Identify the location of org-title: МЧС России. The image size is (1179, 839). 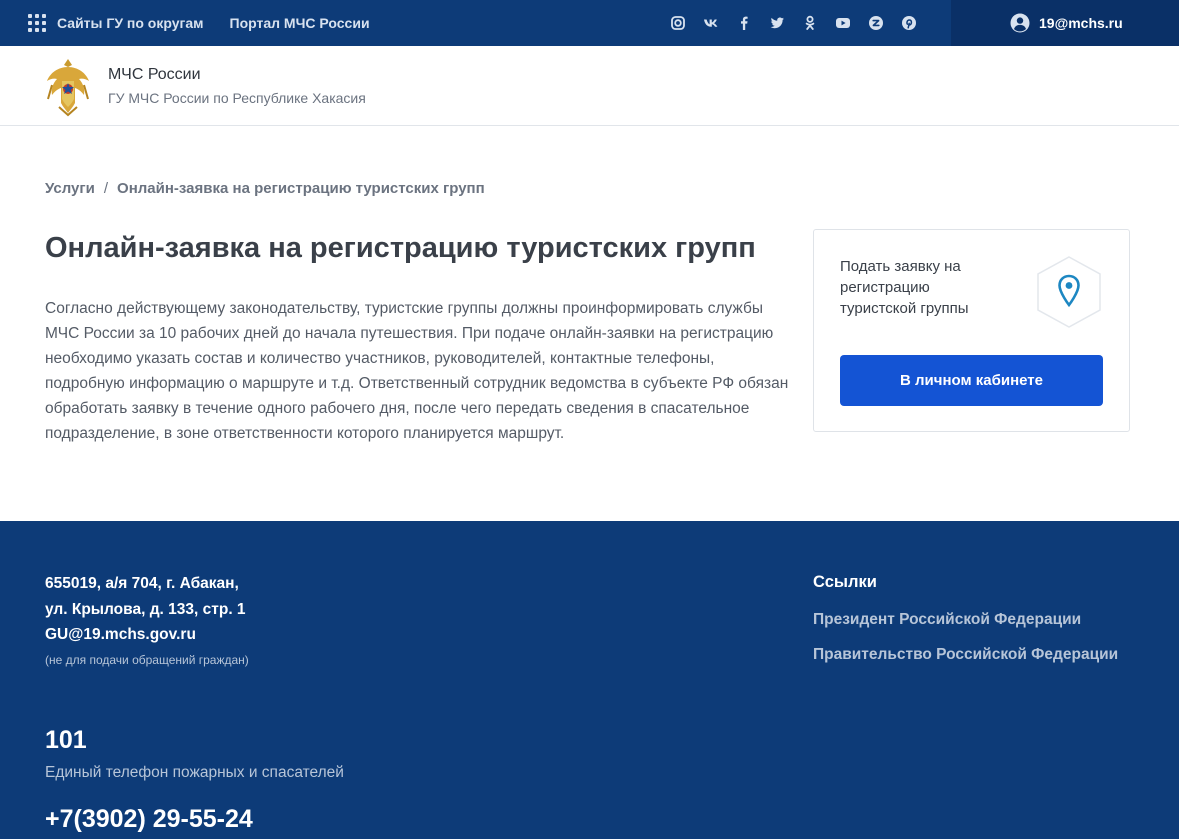
(237, 75).